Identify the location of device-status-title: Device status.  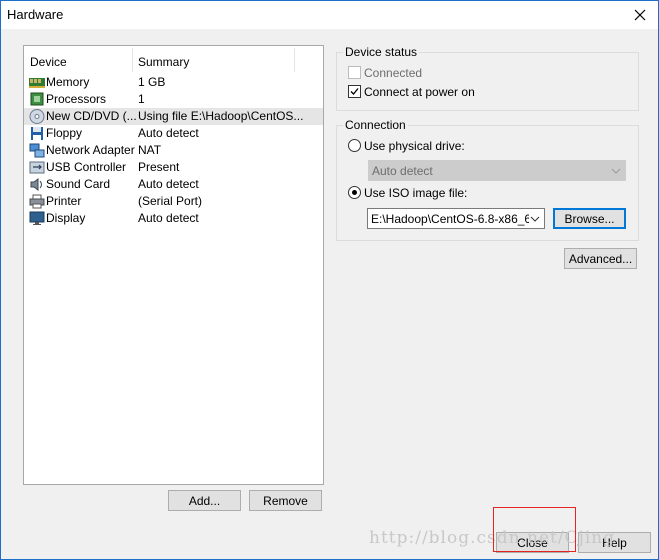
(381, 52).